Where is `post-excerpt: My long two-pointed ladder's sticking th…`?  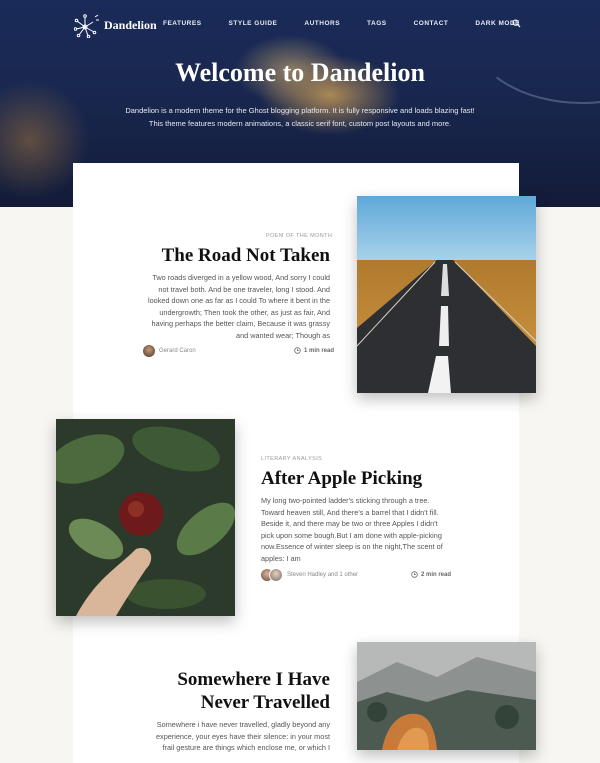
post-excerpt: My long two-pointed ladder's sticking th… is located at coordinates (352, 529).